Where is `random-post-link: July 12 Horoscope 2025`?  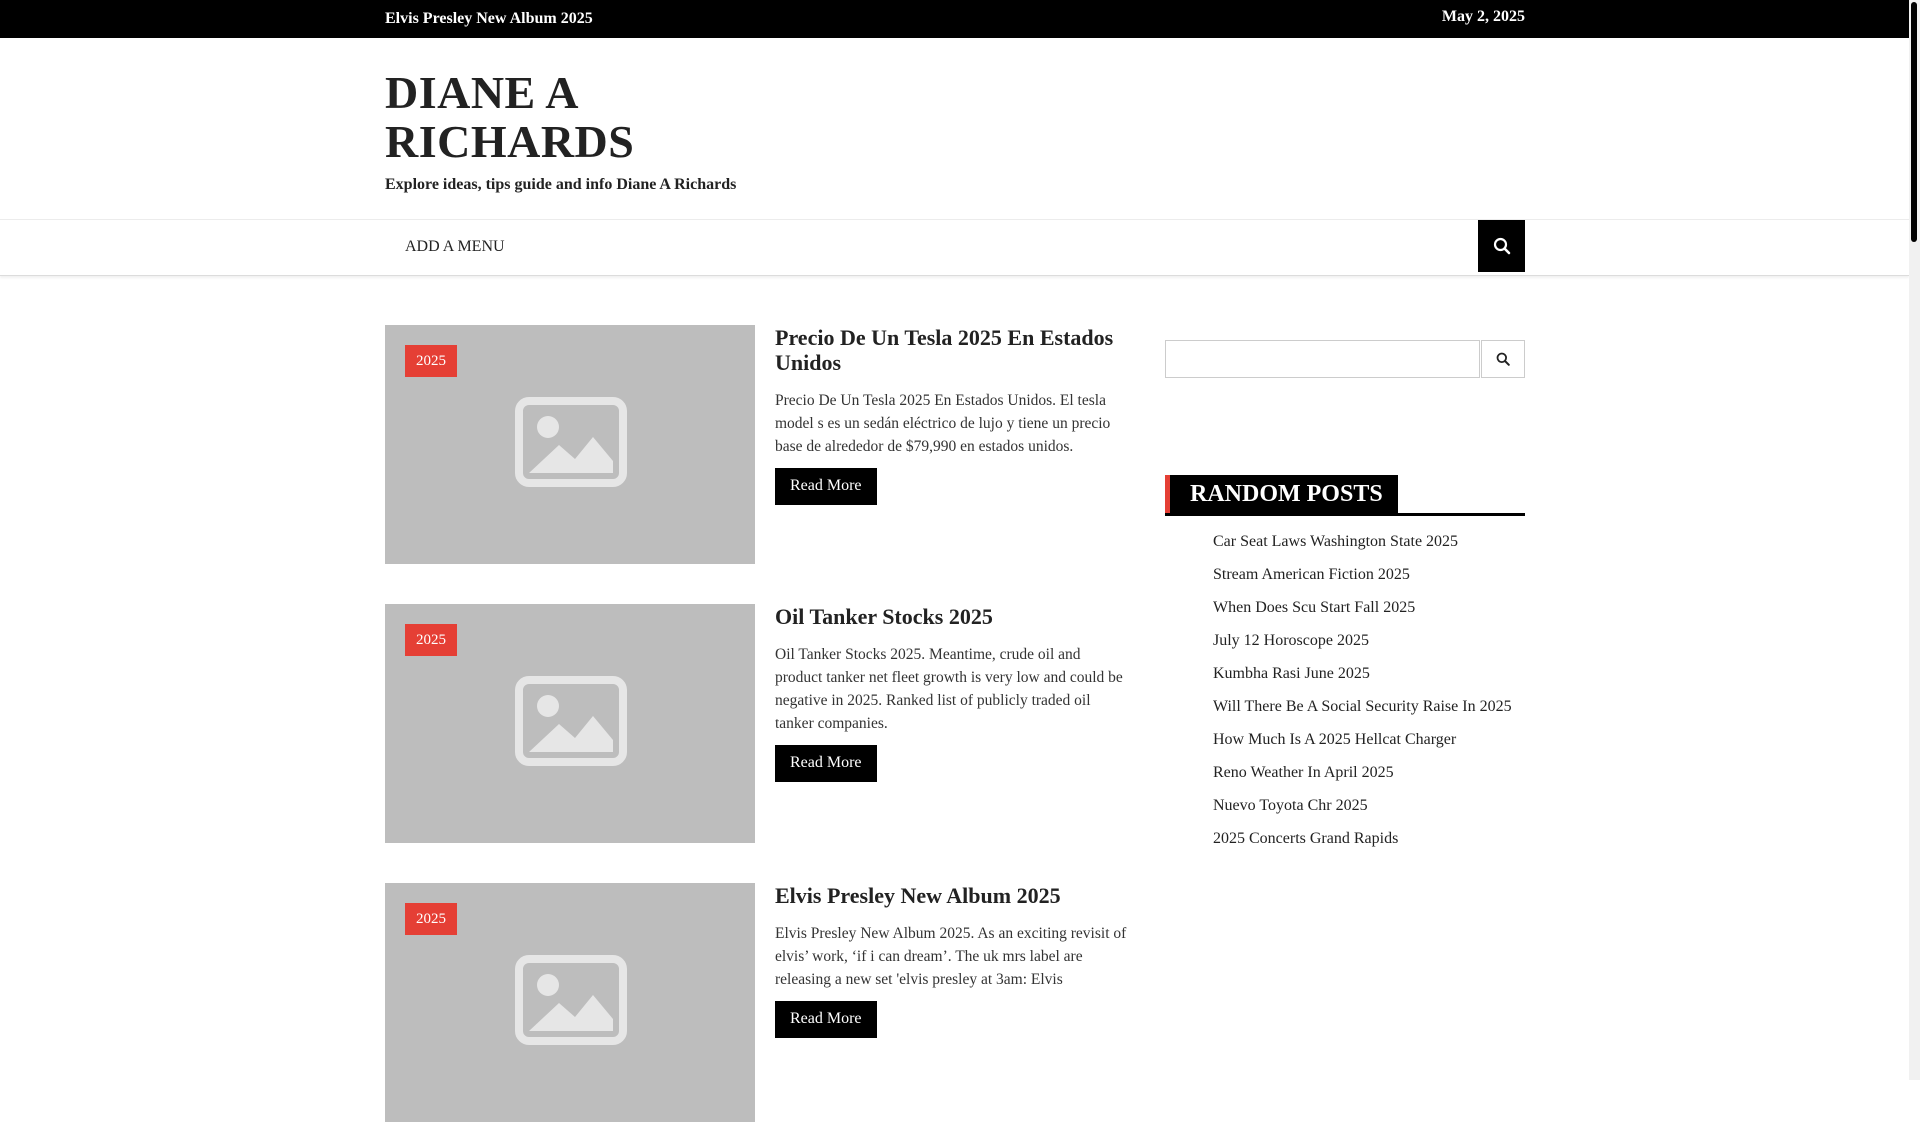
random-post-link: July 12 Horoscope 2025 is located at coordinates (1362, 647).